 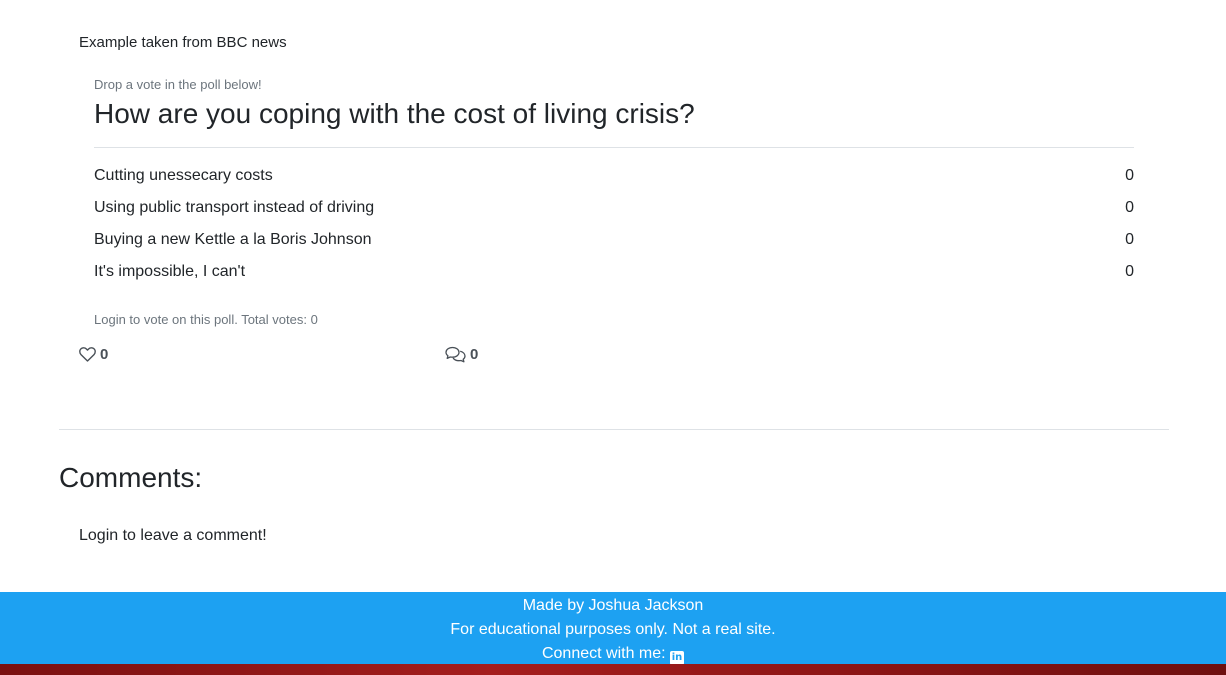 What do you see at coordinates (614, 147) in the screenshot?
I see `poll-divider` at bounding box center [614, 147].